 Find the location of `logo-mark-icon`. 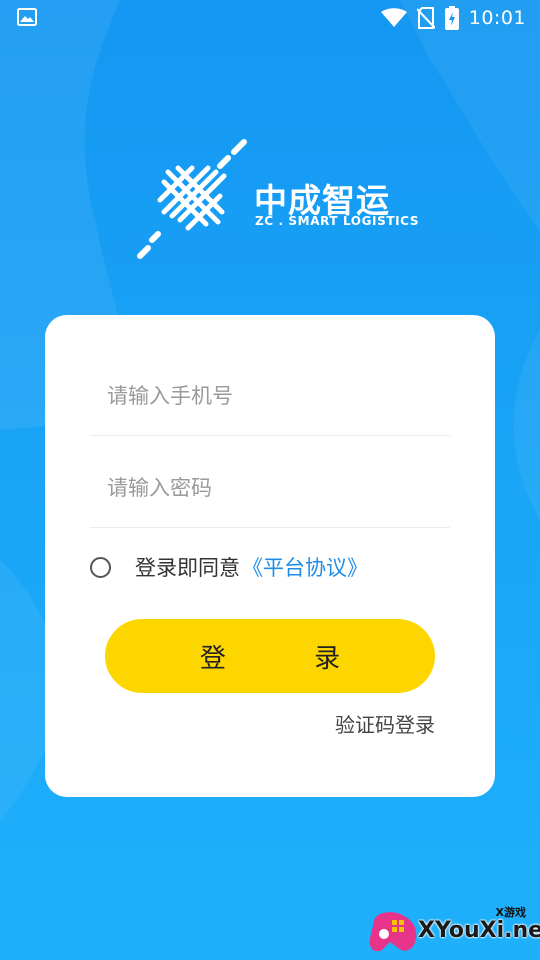

logo-mark-icon is located at coordinates (192, 199).